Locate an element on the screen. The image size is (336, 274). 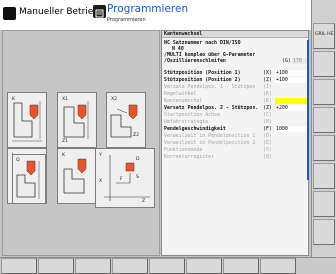
param-edge-change-code: (K) is located at coordinates (267, 101).